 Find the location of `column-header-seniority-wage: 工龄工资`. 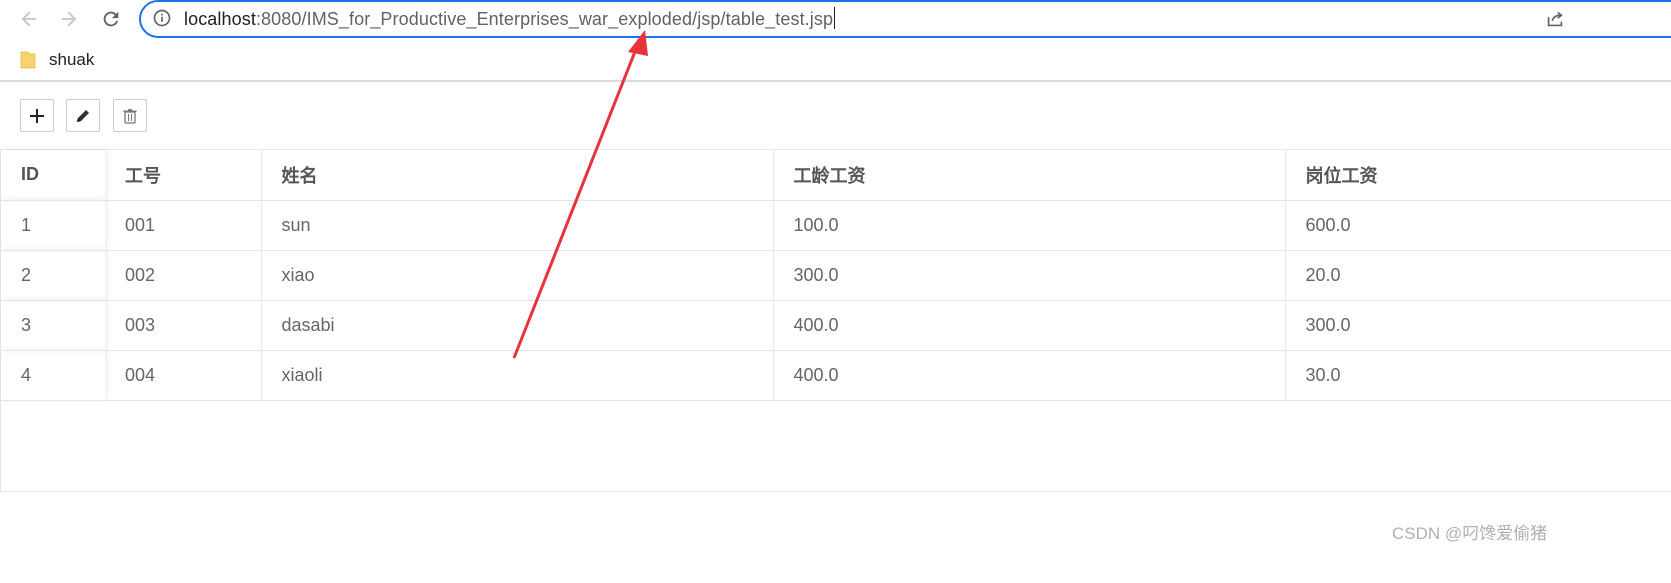

column-header-seniority-wage: 工龄工资 is located at coordinates (1029, 175).